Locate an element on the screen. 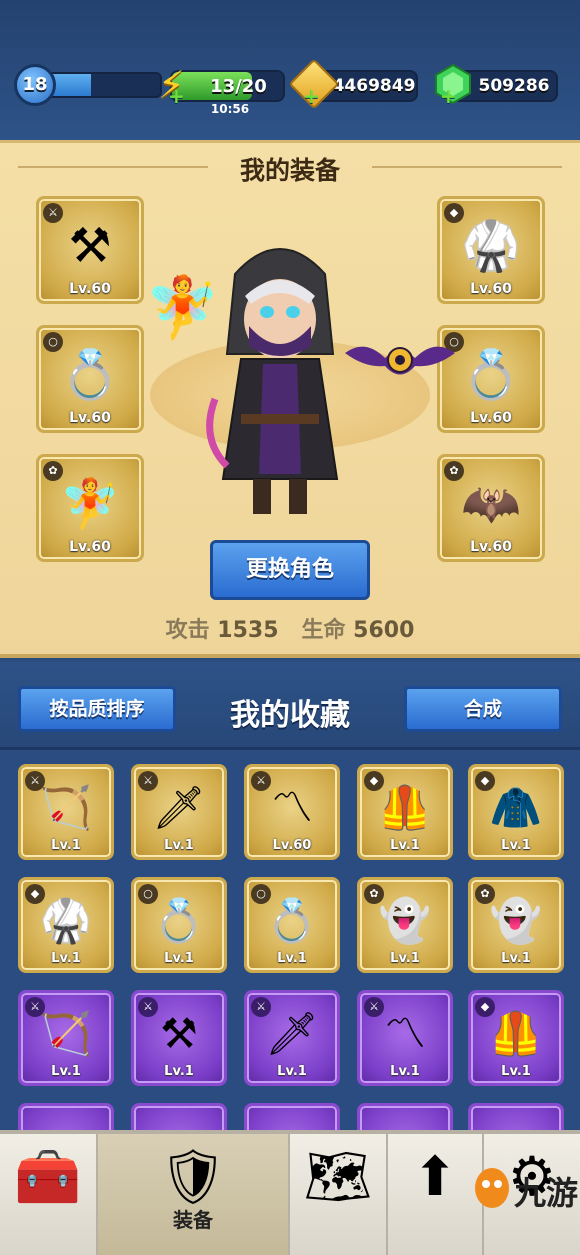 The image size is (580, 1255). collection-cell: ◆ 🥋 Lv.1 is located at coordinates (66, 925).